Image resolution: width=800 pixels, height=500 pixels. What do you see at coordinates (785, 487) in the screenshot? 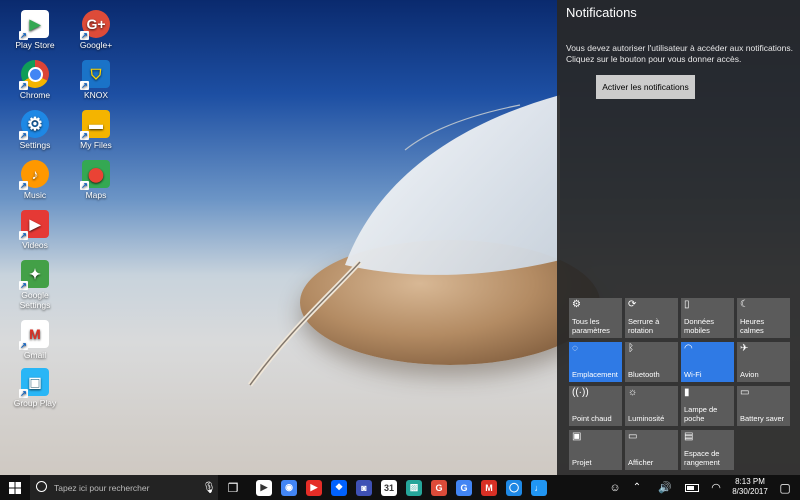
I see `action-center-icon: ▢` at bounding box center [785, 487].